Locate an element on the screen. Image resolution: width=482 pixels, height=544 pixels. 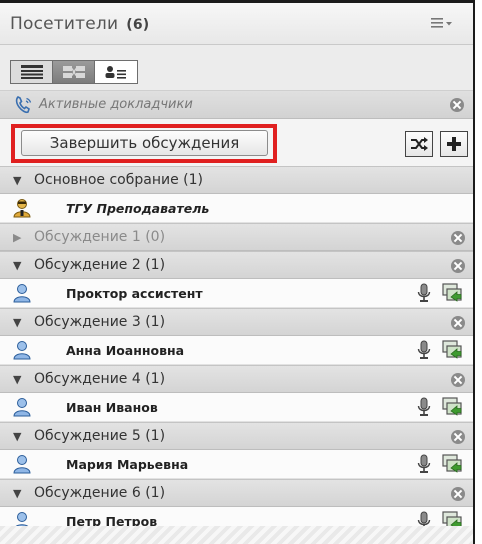
pod-title: Посетители (6) is located at coordinates (79, 24).